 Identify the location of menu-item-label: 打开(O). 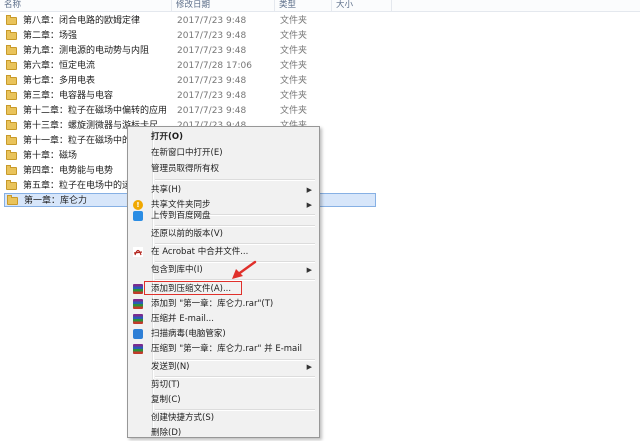
(167, 137).